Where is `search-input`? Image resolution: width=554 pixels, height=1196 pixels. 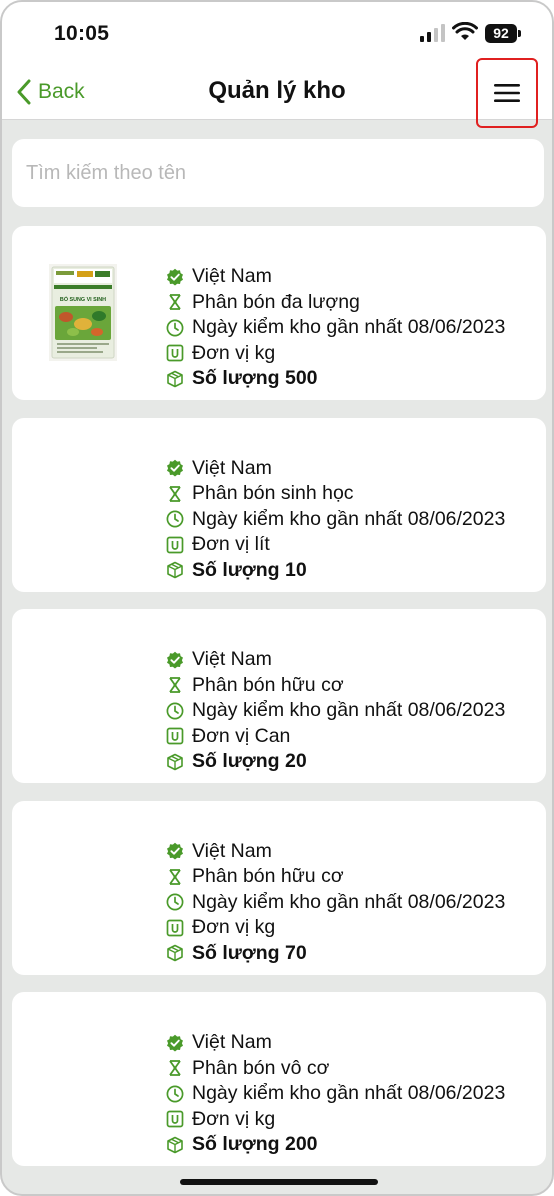 search-input is located at coordinates (278, 173).